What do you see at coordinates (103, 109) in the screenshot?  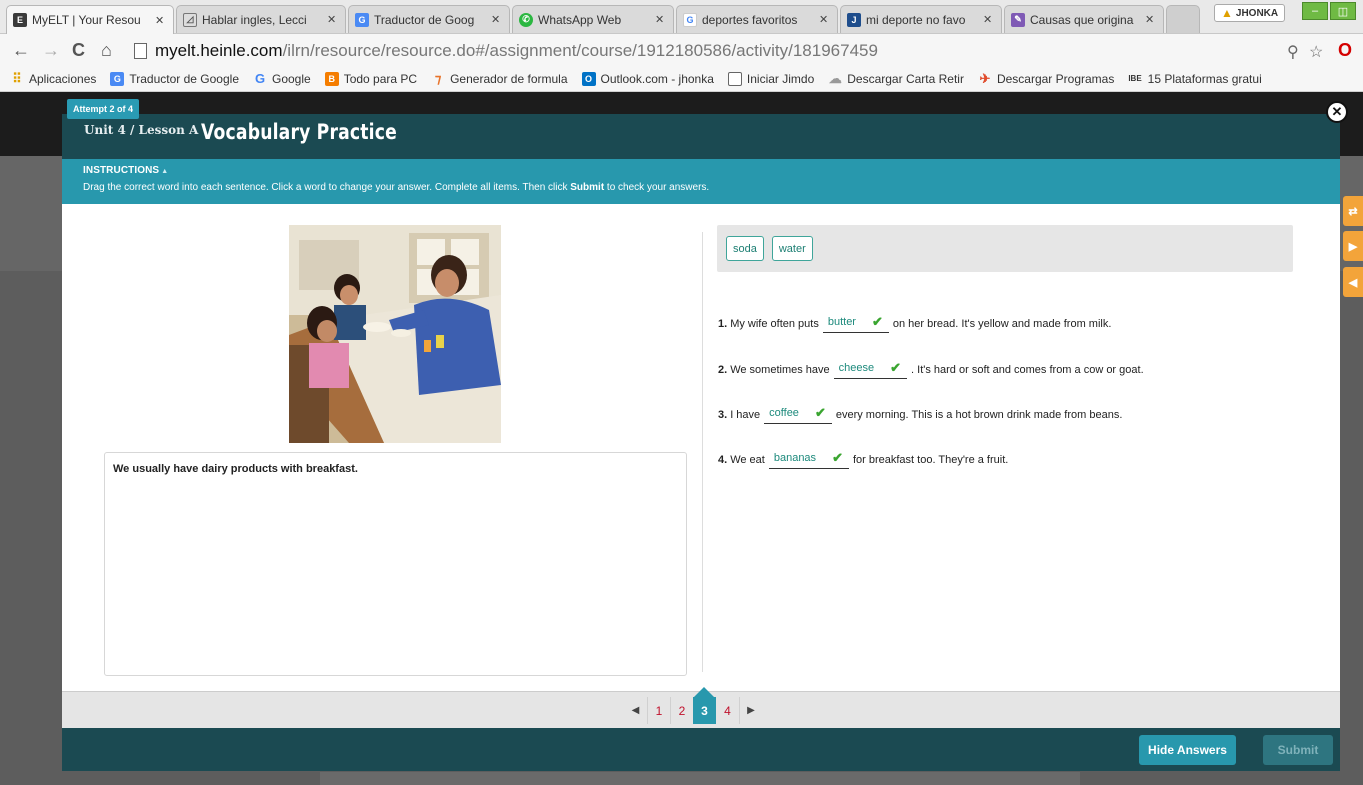 I see `attempt-badge: Attempt 2 of 4` at bounding box center [103, 109].